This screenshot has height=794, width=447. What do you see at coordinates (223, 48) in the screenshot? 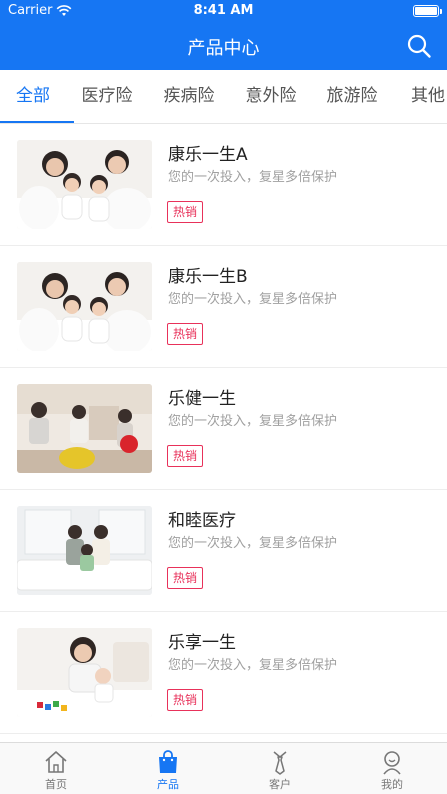
I see `page-title: 产品中心` at bounding box center [223, 48].